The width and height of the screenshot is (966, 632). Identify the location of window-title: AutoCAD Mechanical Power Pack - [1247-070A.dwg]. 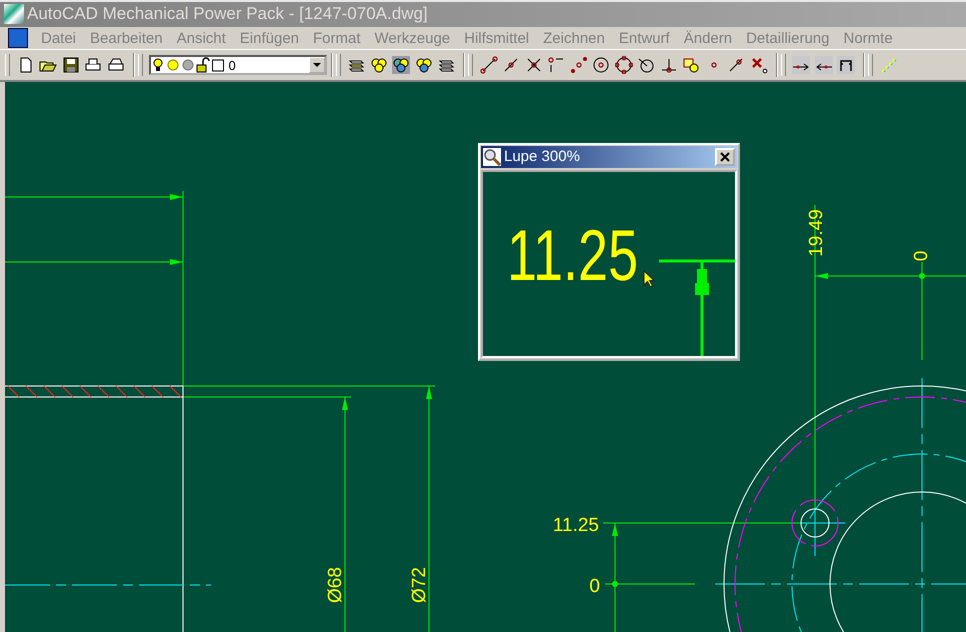
(227, 14).